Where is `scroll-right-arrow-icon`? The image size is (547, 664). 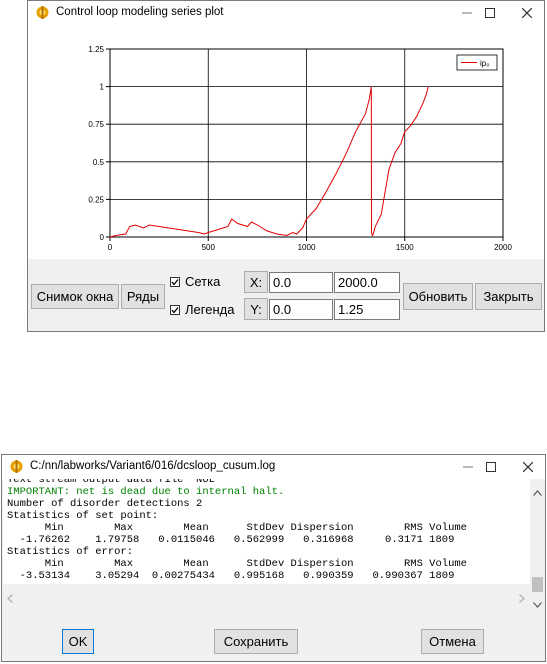
scroll-right-arrow-icon is located at coordinates (522, 599).